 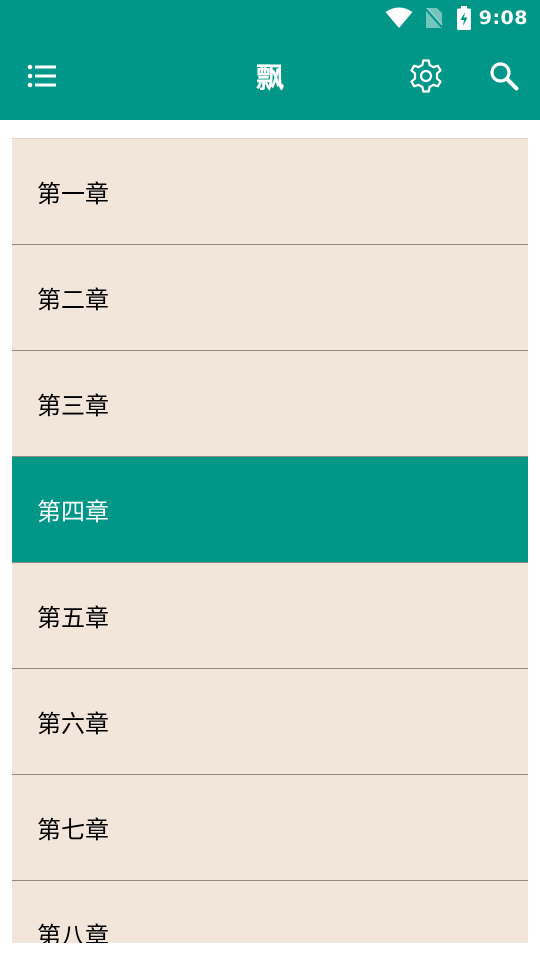 I want to click on chapter-item: 第二章, so click(x=270, y=298).